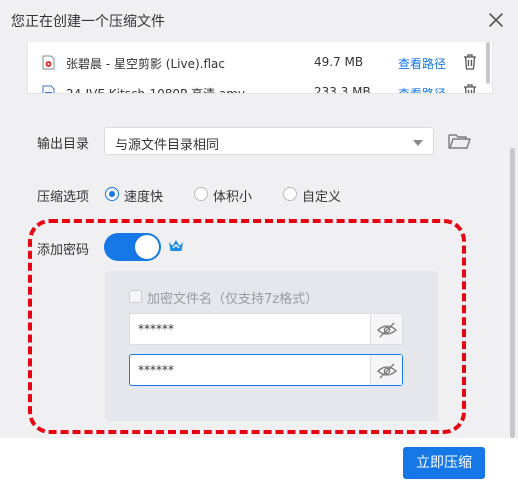 The image size is (518, 487). Describe the element at coordinates (342, 89) in the screenshot. I see `file-size: 233.3 MB` at that location.